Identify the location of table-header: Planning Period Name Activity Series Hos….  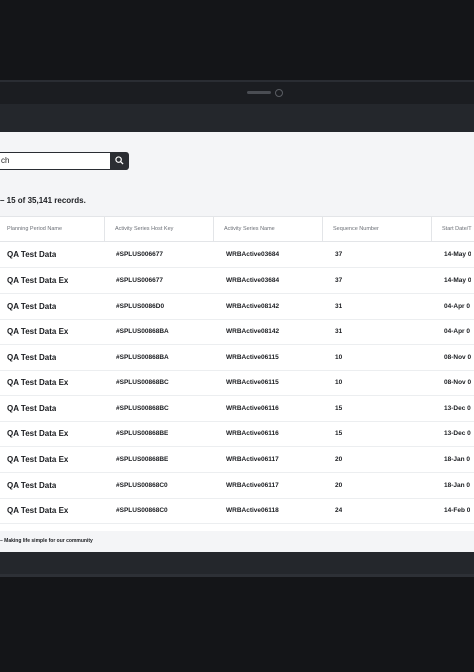
(237, 229).